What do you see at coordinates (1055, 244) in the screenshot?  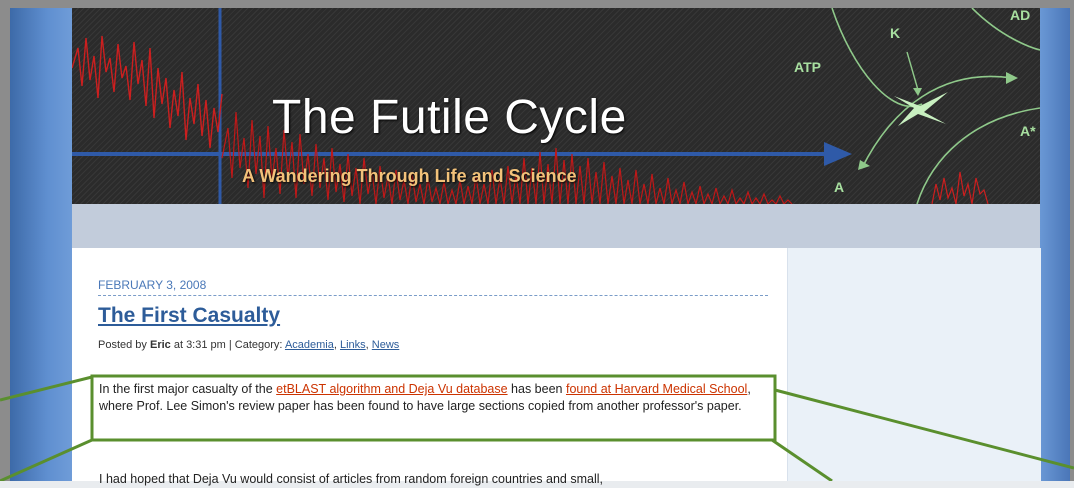 I see `right-background-bar` at bounding box center [1055, 244].